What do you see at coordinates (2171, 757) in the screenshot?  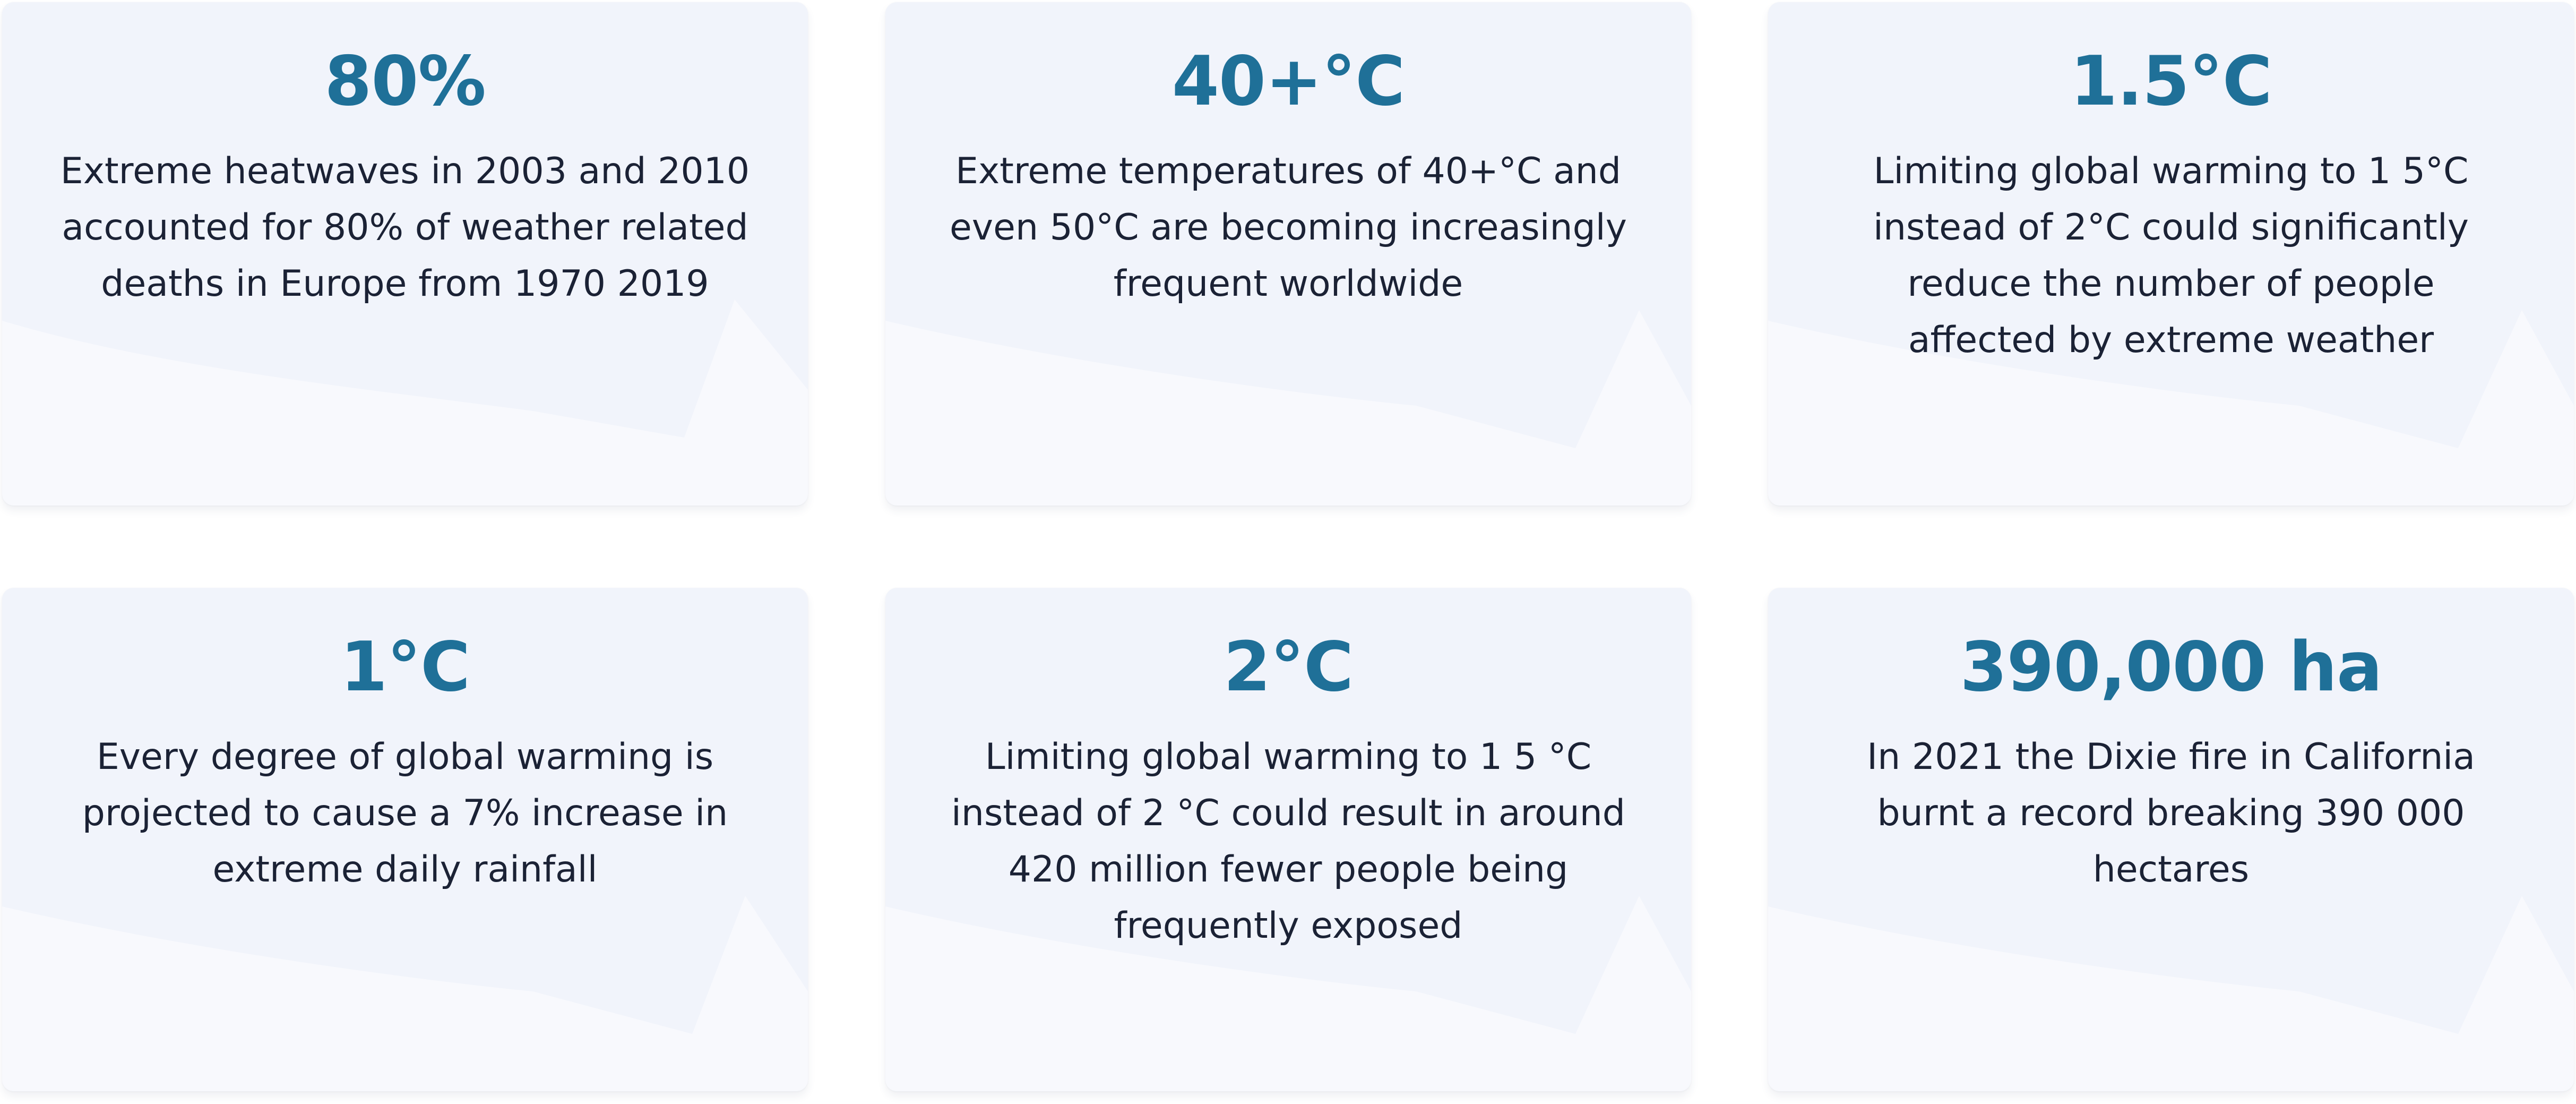 I see `stat-description-line: In 2021 the Dixie fire in California` at bounding box center [2171, 757].